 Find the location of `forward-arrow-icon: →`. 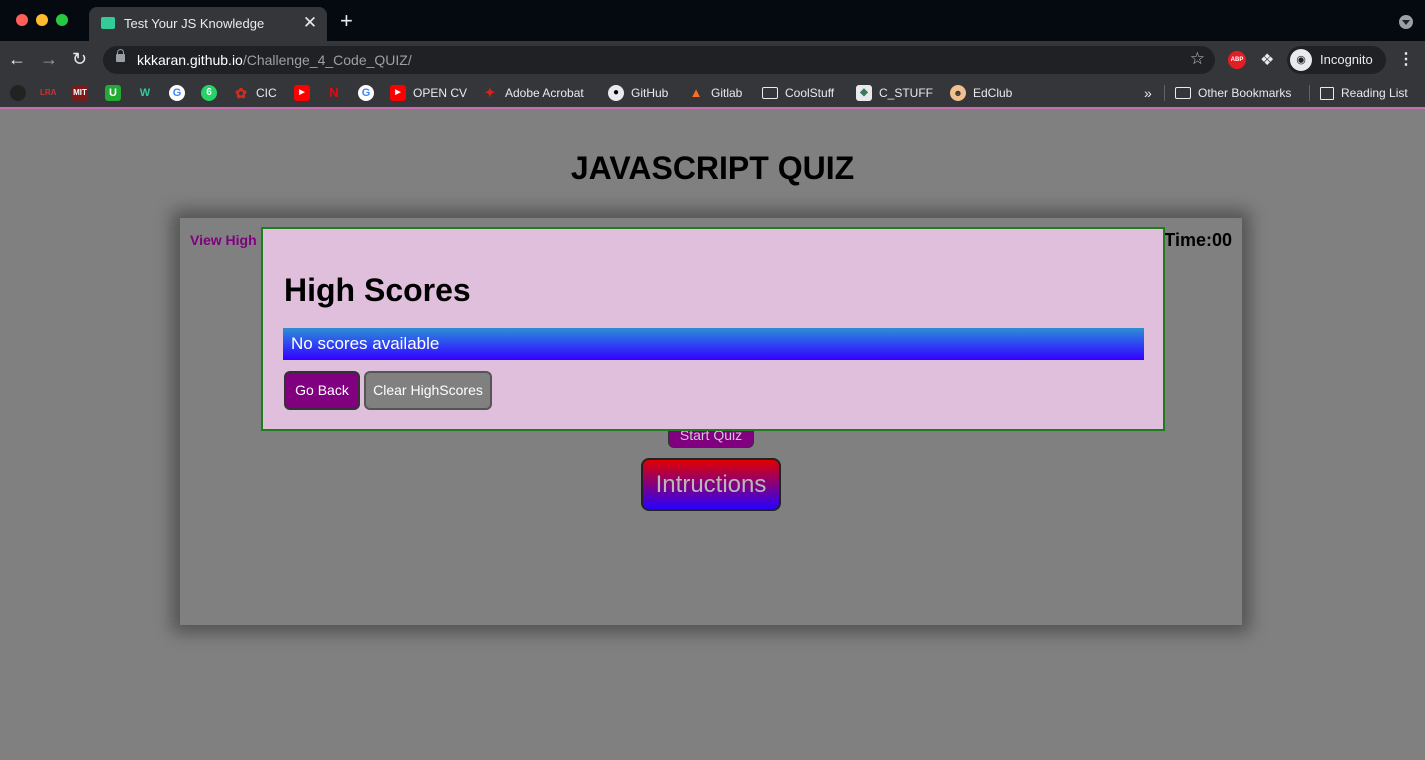

forward-arrow-icon: → is located at coordinates (49, 59).